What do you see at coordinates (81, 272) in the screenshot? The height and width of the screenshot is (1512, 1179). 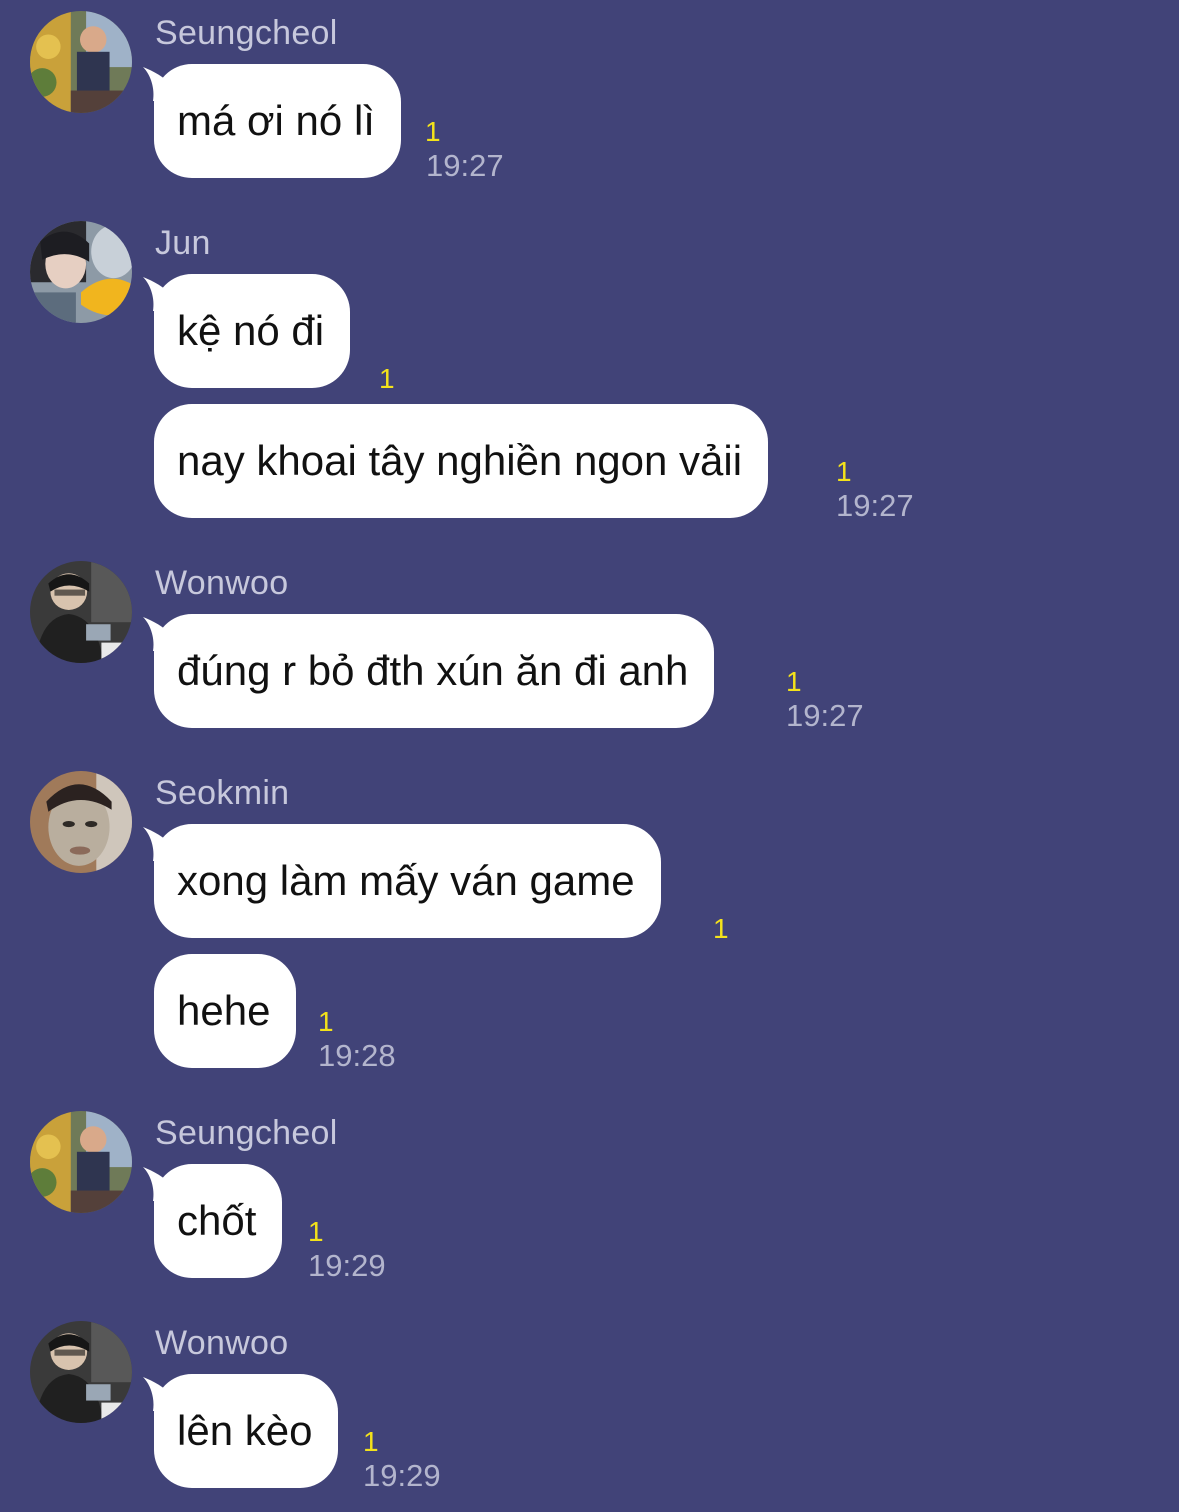 I see `jun-avatar` at bounding box center [81, 272].